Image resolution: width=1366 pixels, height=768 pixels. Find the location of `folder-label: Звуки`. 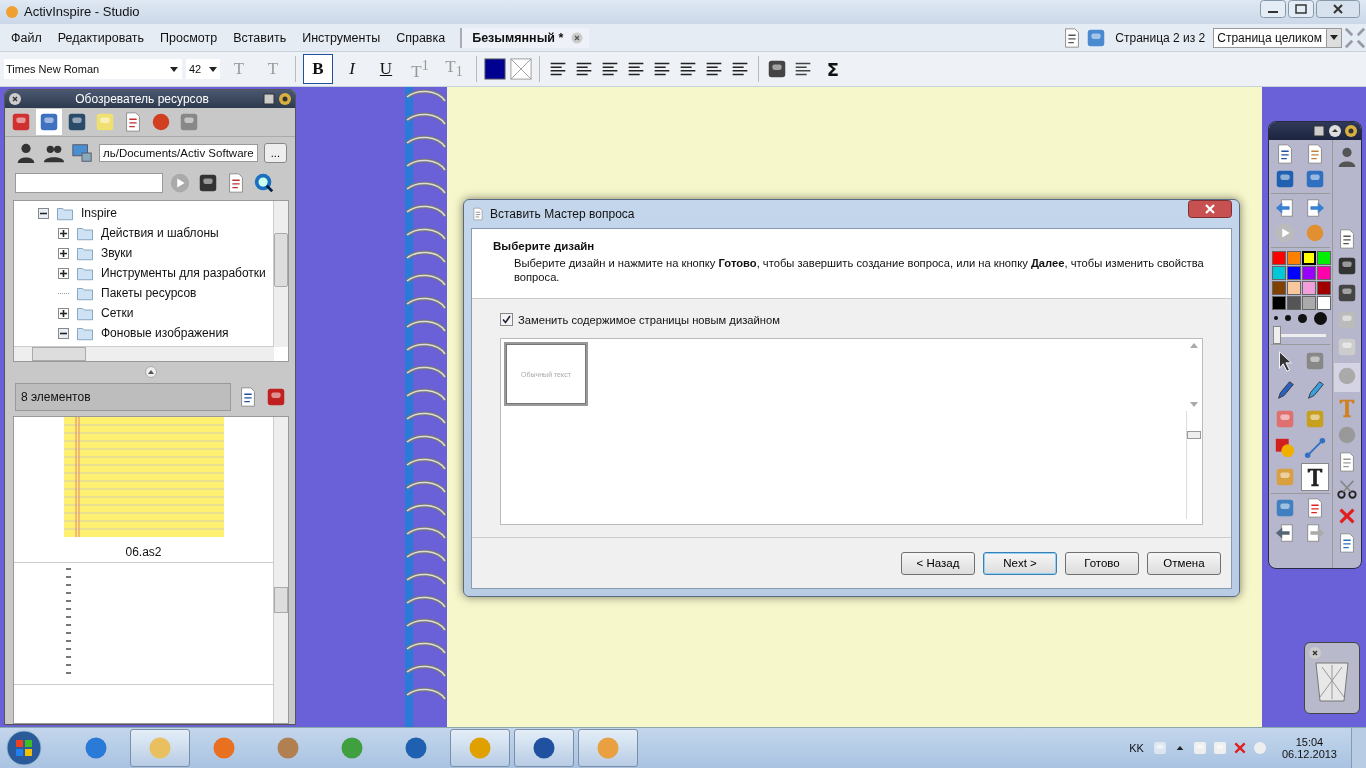

folder-label: Звуки is located at coordinates (117, 253).